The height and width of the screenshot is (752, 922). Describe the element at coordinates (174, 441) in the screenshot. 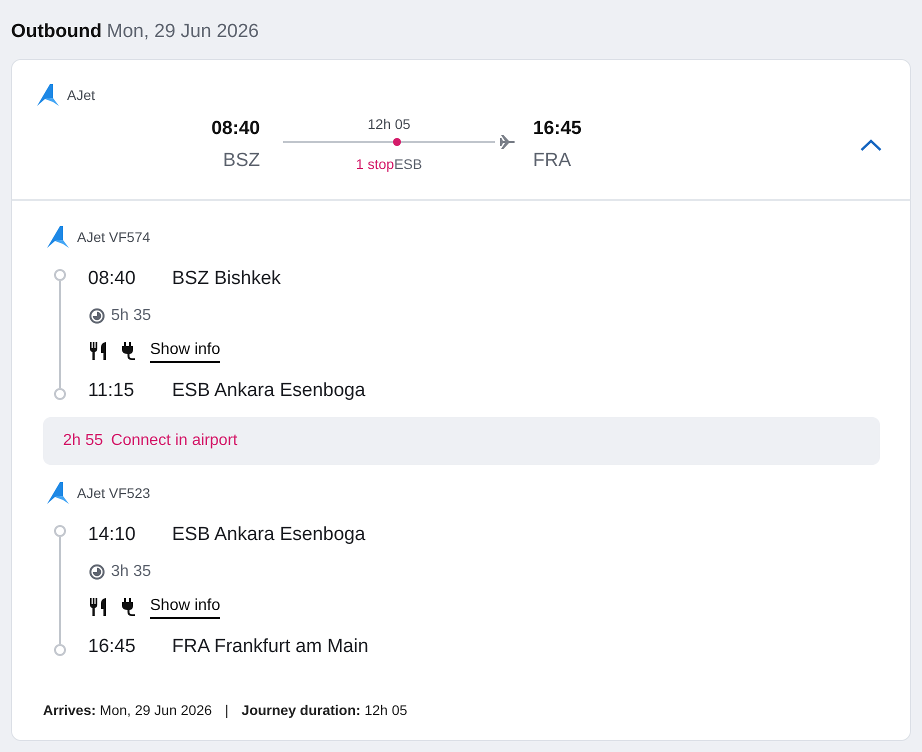

I see `connection-label: Connect in airport` at that location.